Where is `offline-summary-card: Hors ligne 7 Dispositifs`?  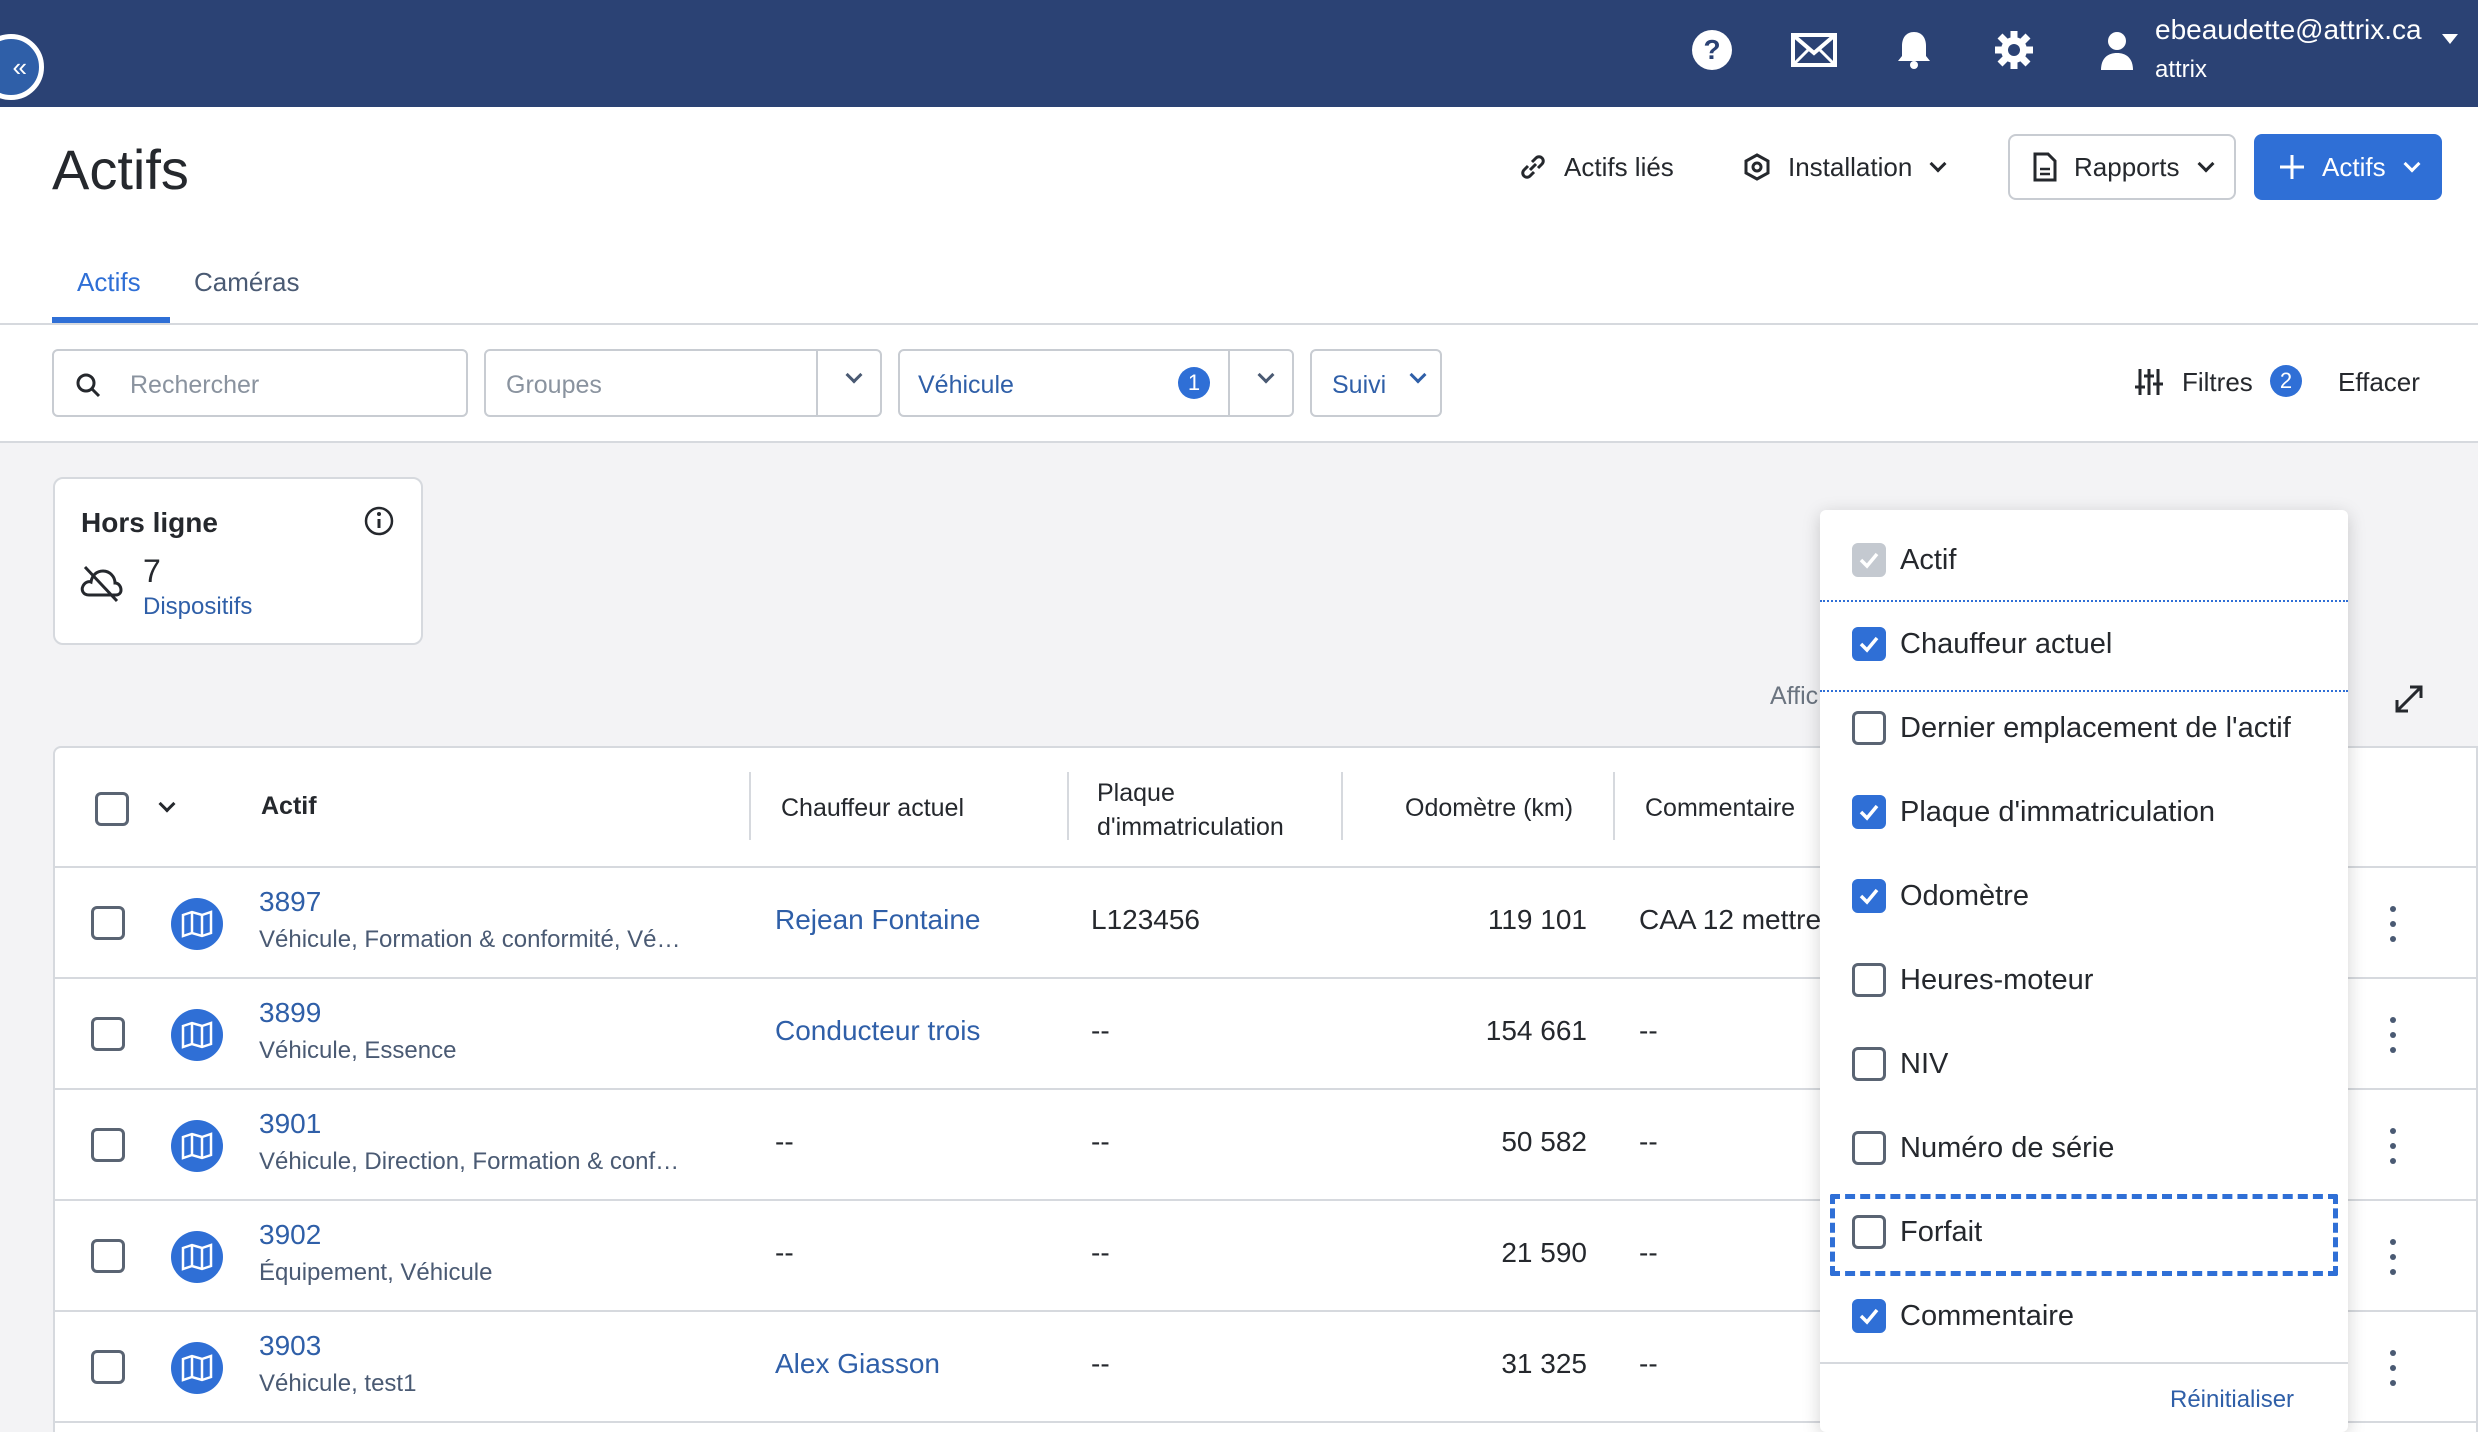
offline-summary-card: Hors ligne 7 Dispositifs is located at coordinates (238, 561).